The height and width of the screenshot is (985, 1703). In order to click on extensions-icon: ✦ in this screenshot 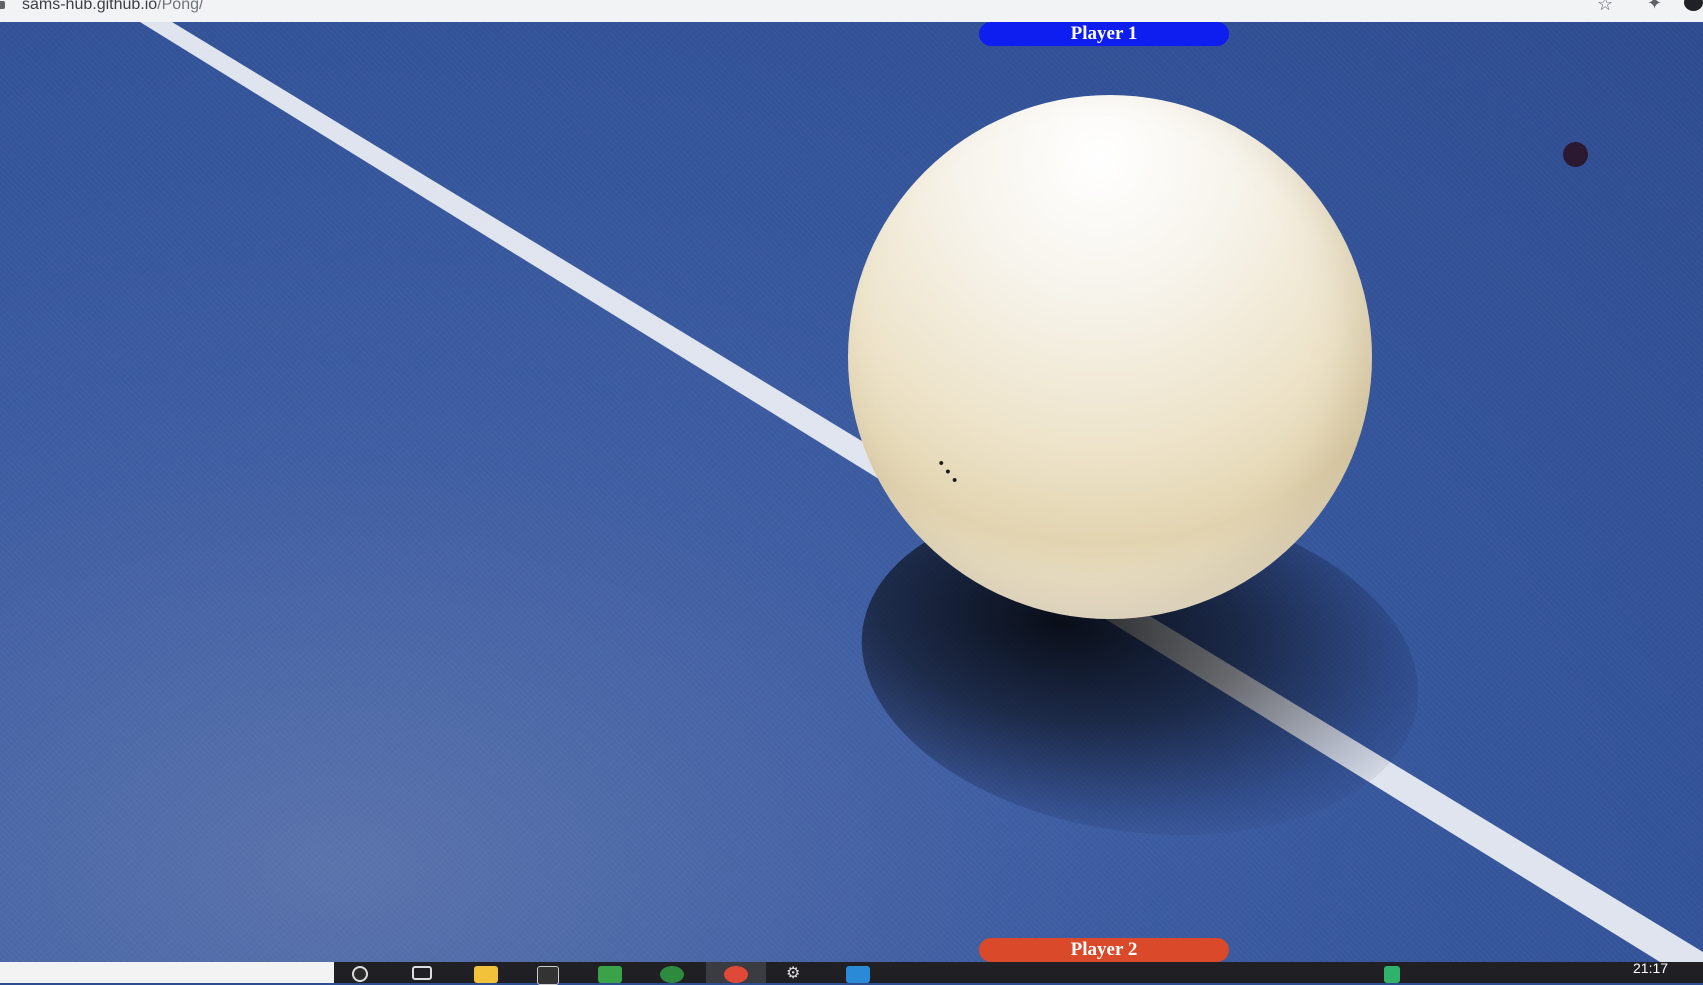, I will do `click(1654, 7)`.